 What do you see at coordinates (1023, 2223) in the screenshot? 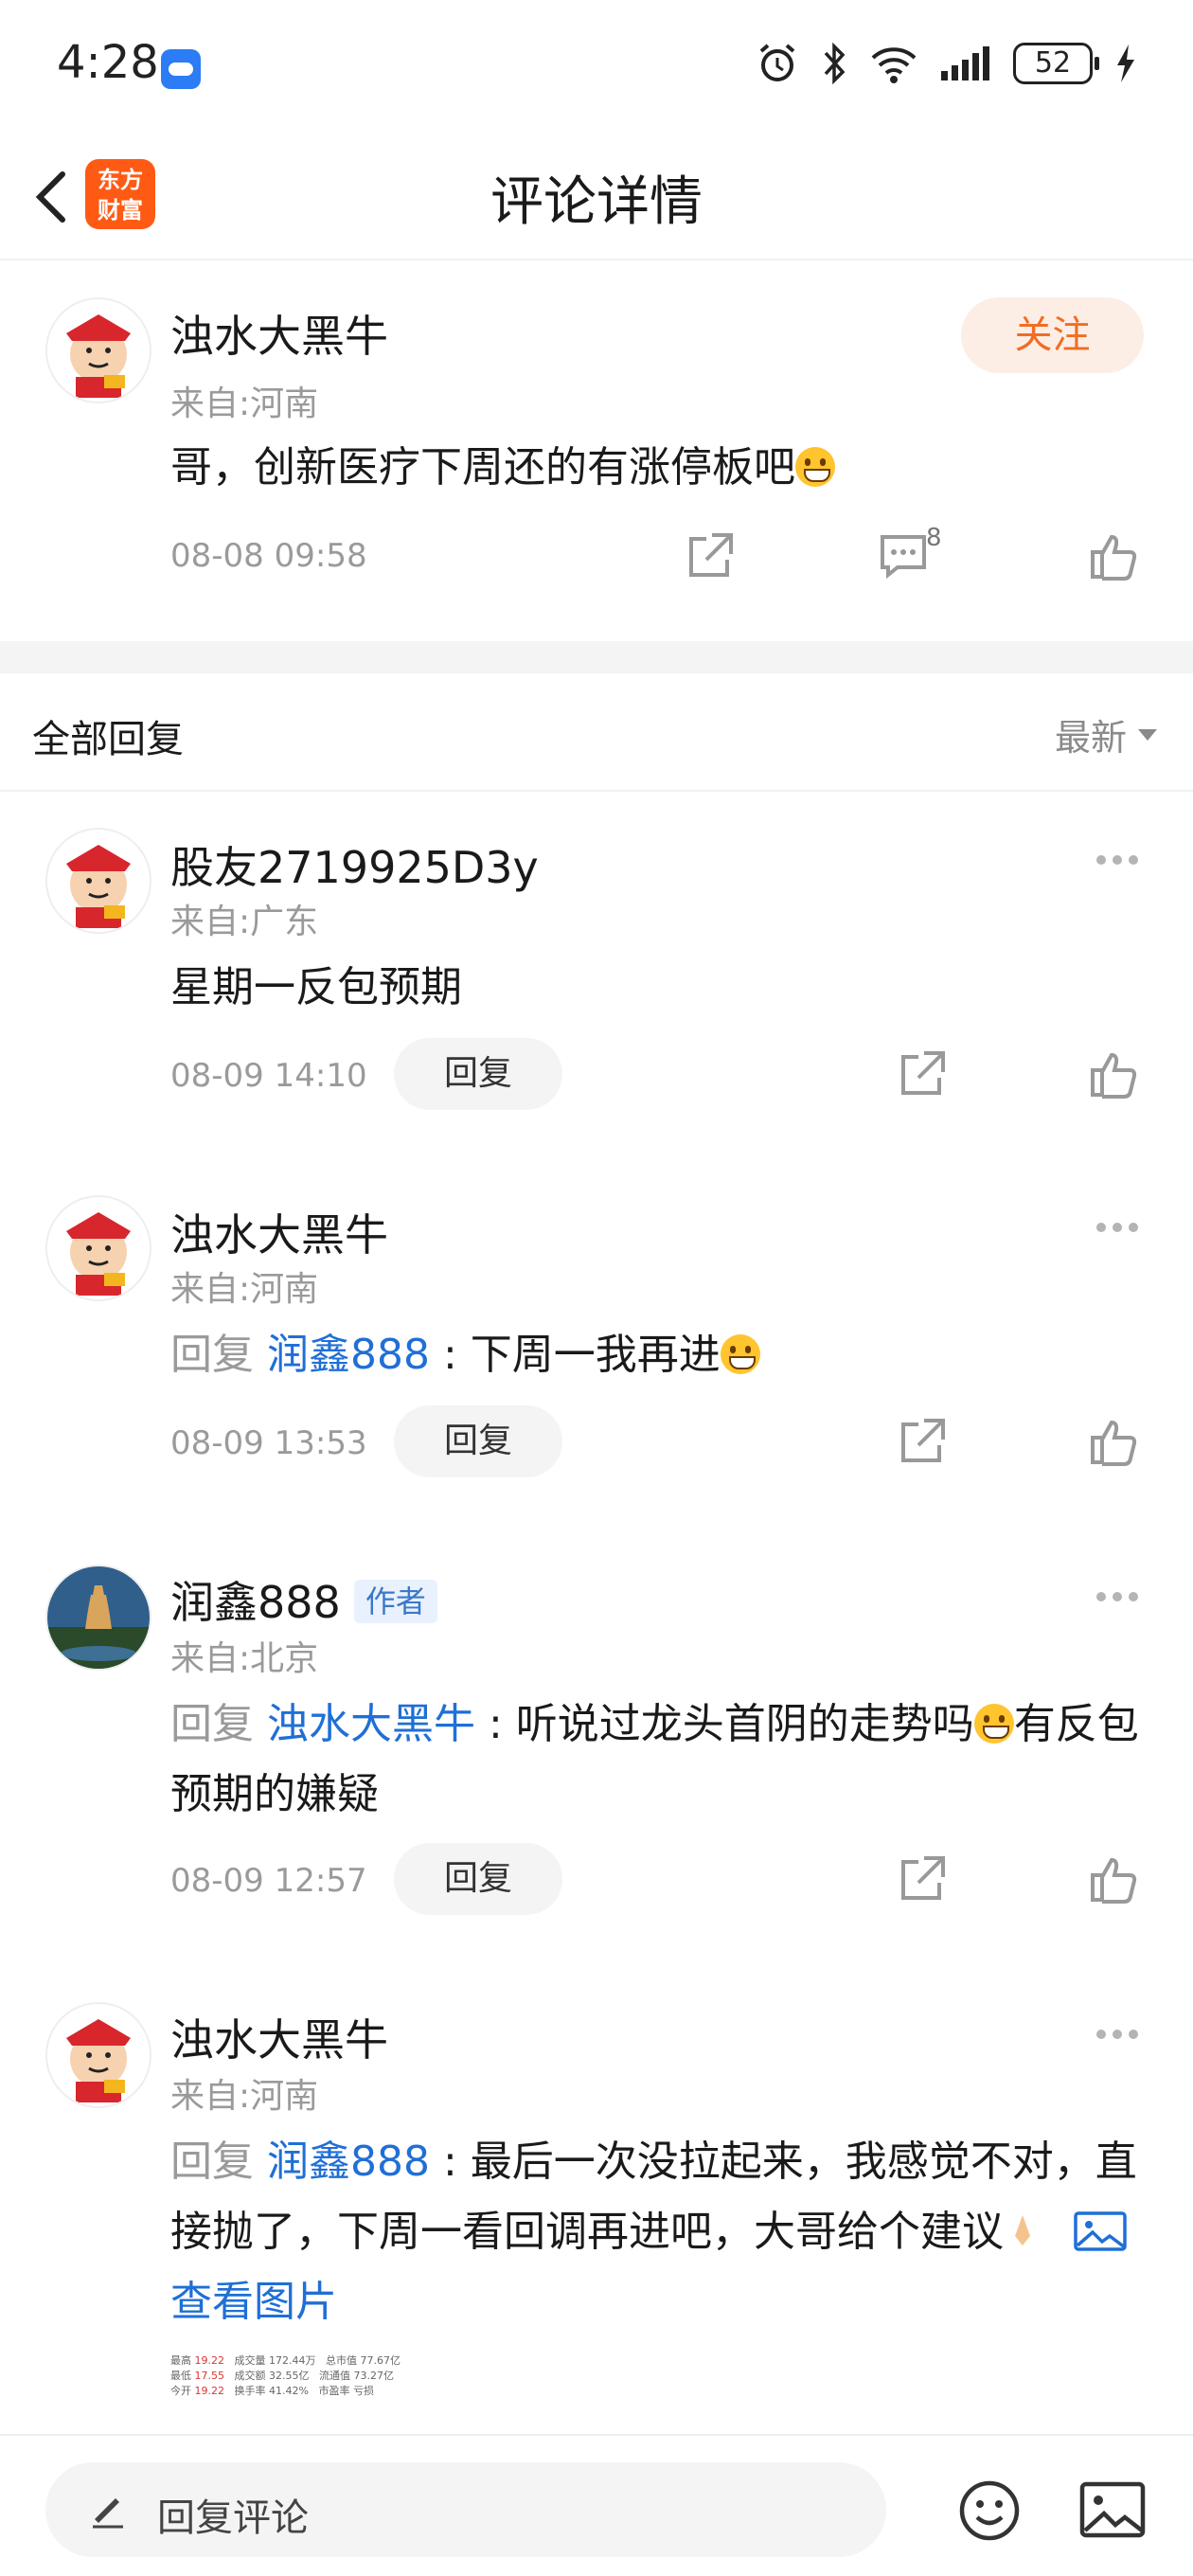
I see `pray-emoji-icon` at bounding box center [1023, 2223].